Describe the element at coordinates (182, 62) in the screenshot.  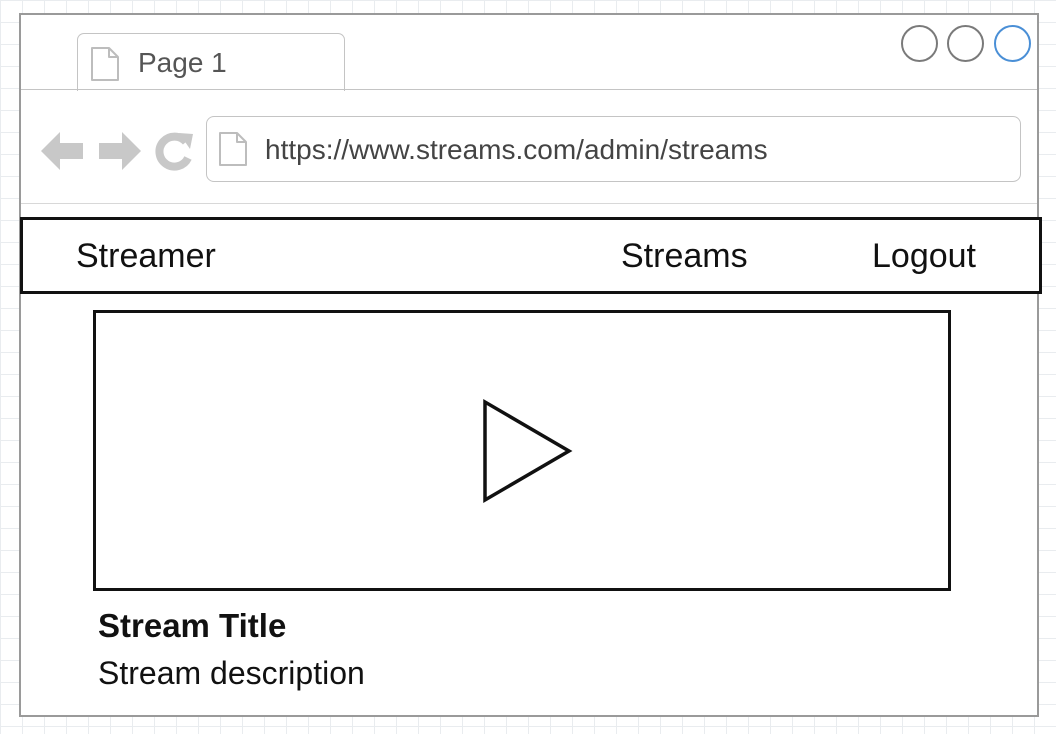
I see `tab-label: Page 1` at that location.